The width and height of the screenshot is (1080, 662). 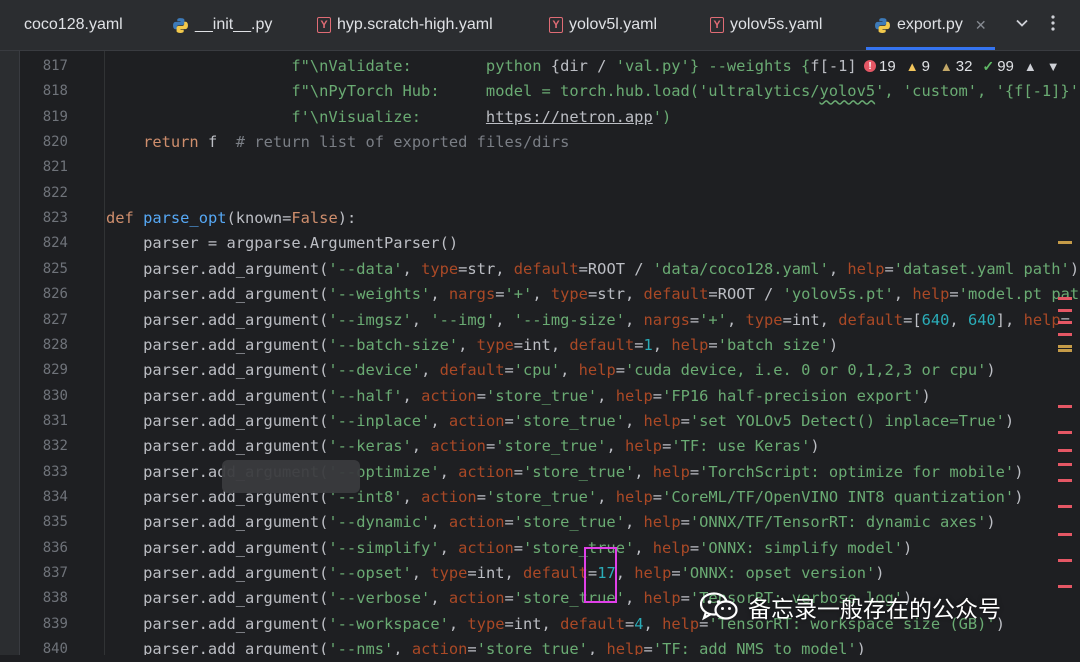 I want to click on line-number: 818, so click(x=38, y=91).